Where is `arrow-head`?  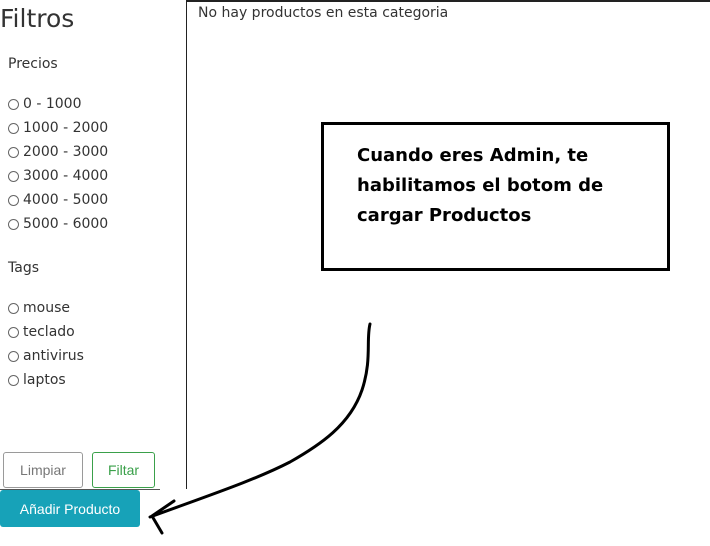 arrow-head is located at coordinates (163, 517).